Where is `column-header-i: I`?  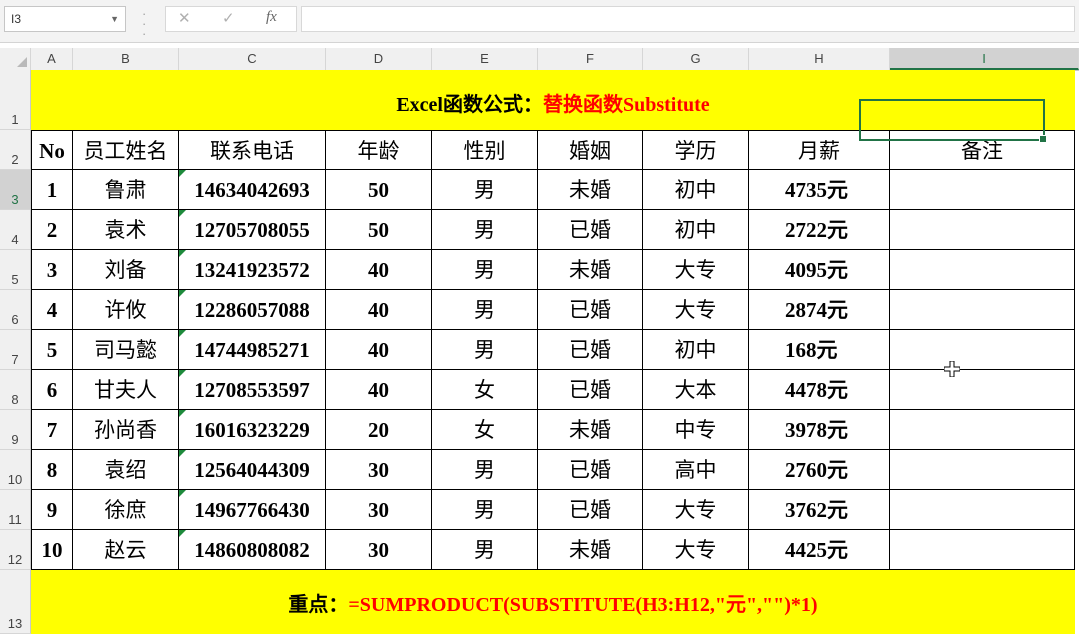 column-header-i: I is located at coordinates (984, 59).